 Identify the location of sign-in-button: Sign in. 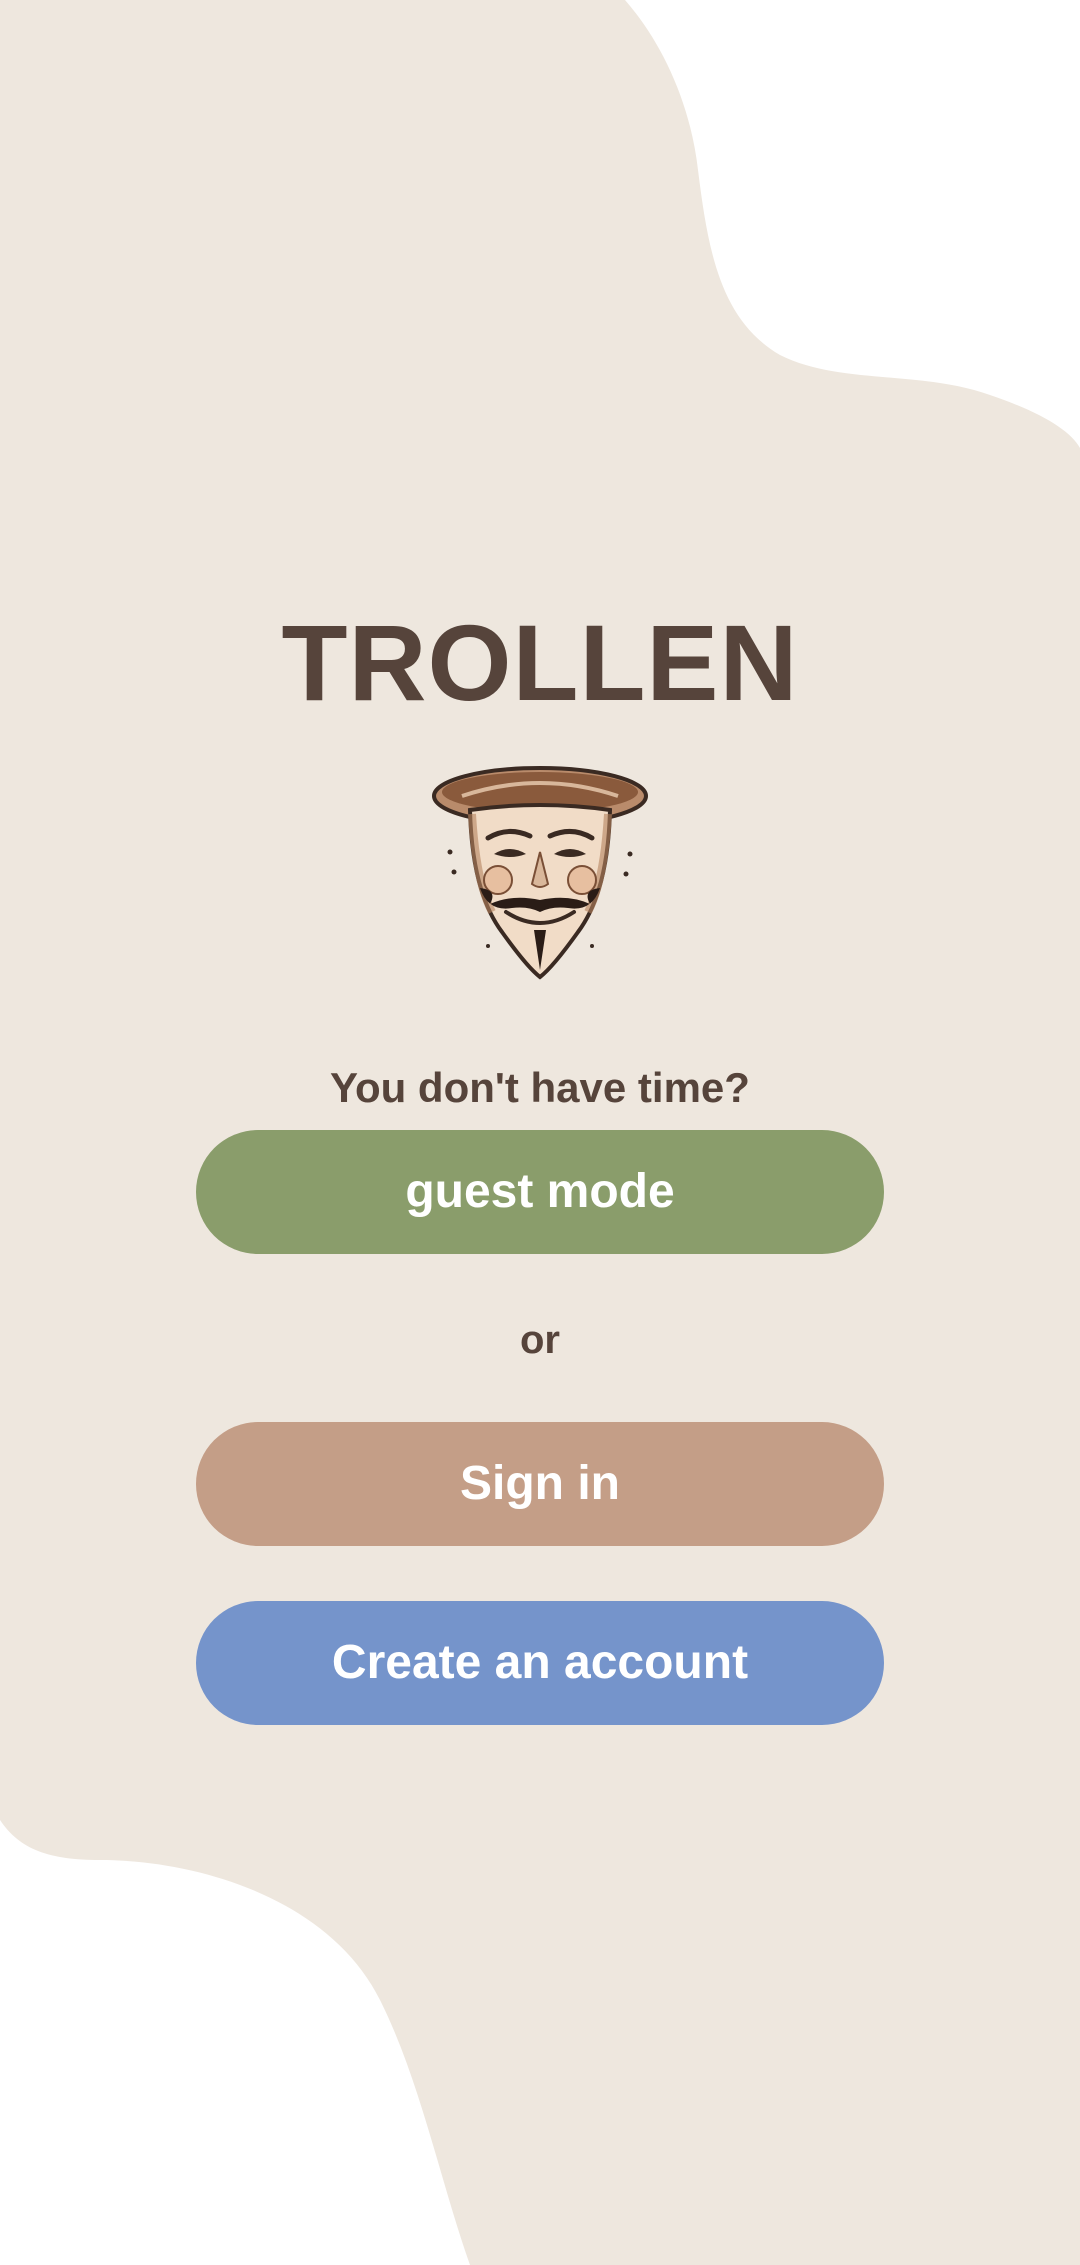
(540, 1484).